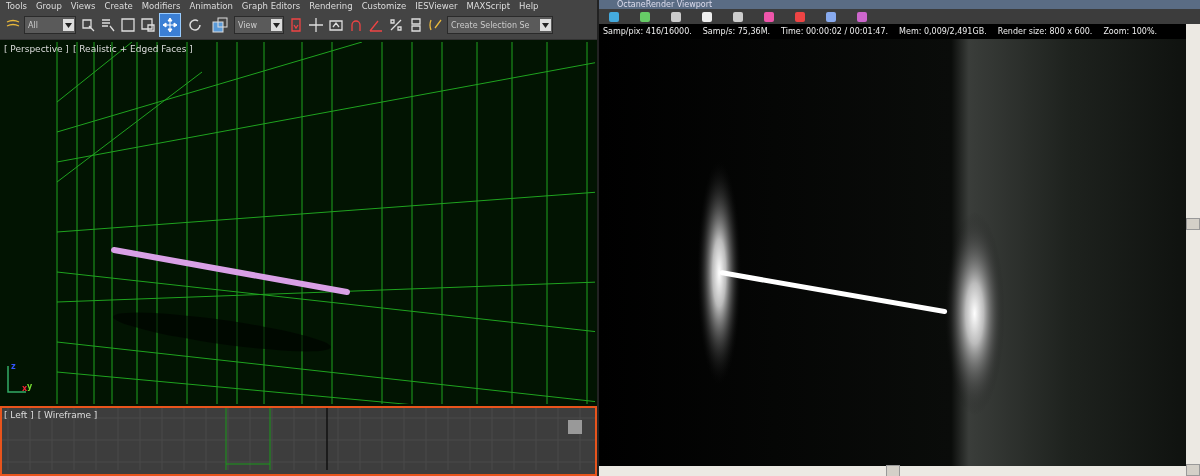  What do you see at coordinates (161, 5) in the screenshot?
I see `menu-item: Modifiers` at bounding box center [161, 5].